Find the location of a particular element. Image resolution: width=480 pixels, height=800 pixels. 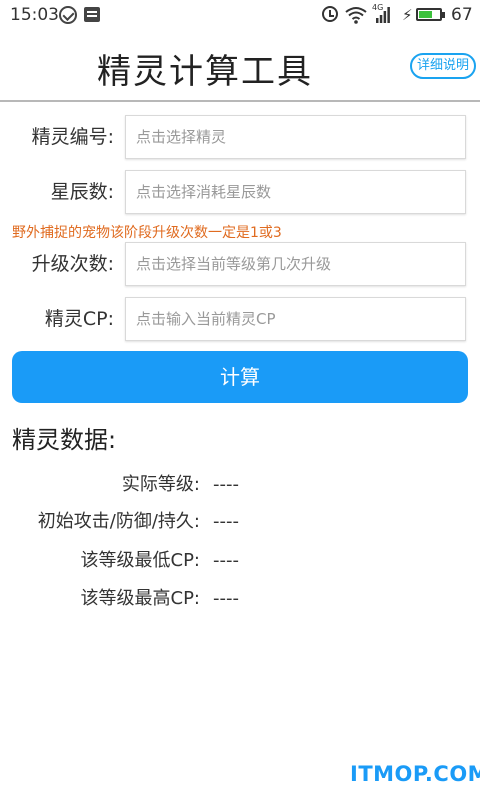

charging-icon: ⚡ is located at coordinates (407, 15).